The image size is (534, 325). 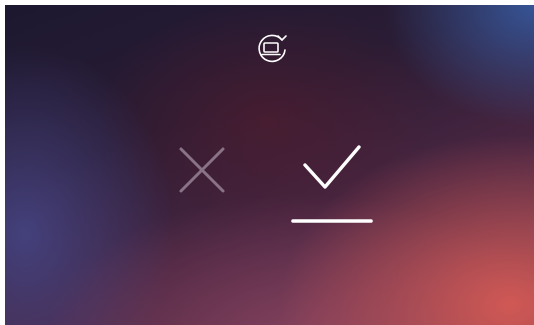 I want to click on cancel-button, so click(x=202, y=170).